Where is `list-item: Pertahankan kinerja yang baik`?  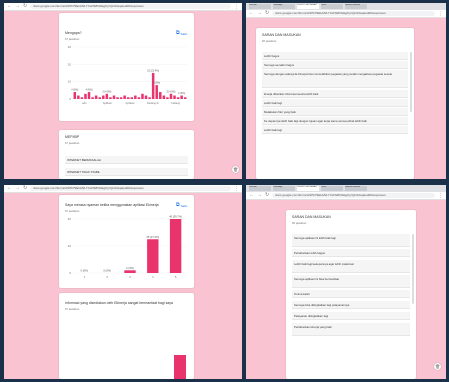
list-item: Pertahankan kinerja yang baik is located at coordinates (351, 329).